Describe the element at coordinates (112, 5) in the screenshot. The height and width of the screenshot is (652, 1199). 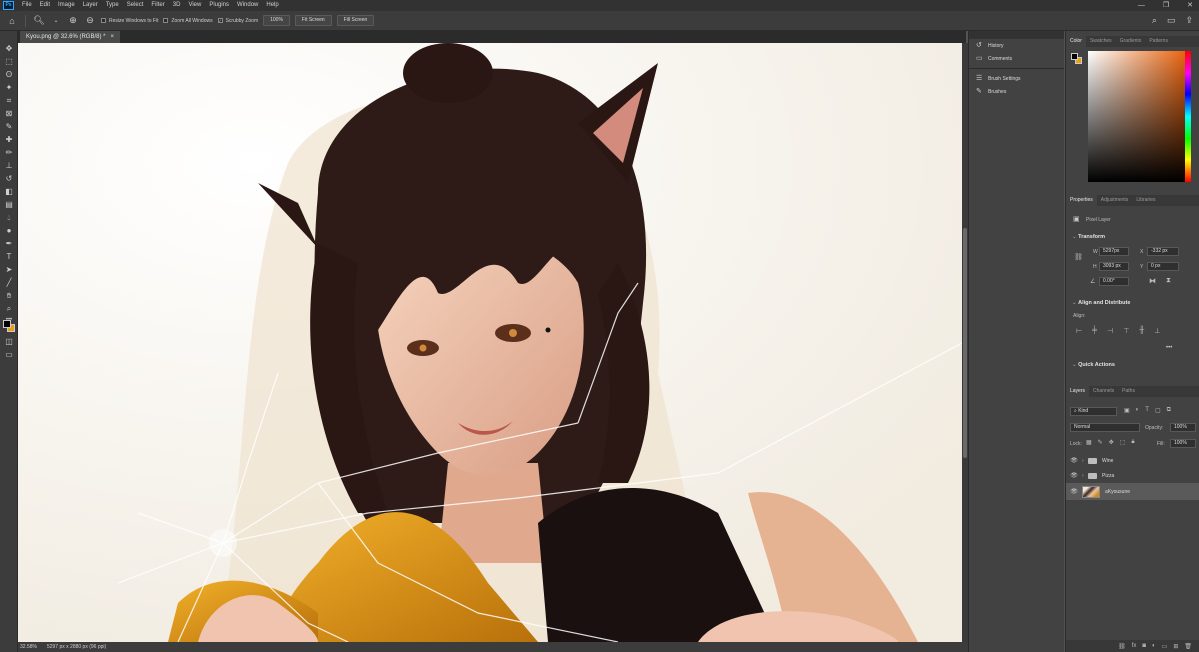
I see `menu-type: Type` at that location.